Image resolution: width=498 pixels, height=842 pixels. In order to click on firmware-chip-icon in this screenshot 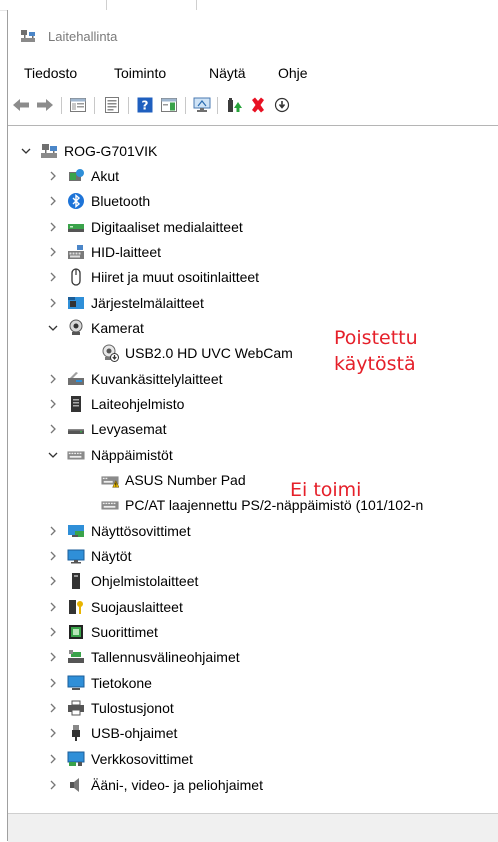, I will do `click(76, 404)`.